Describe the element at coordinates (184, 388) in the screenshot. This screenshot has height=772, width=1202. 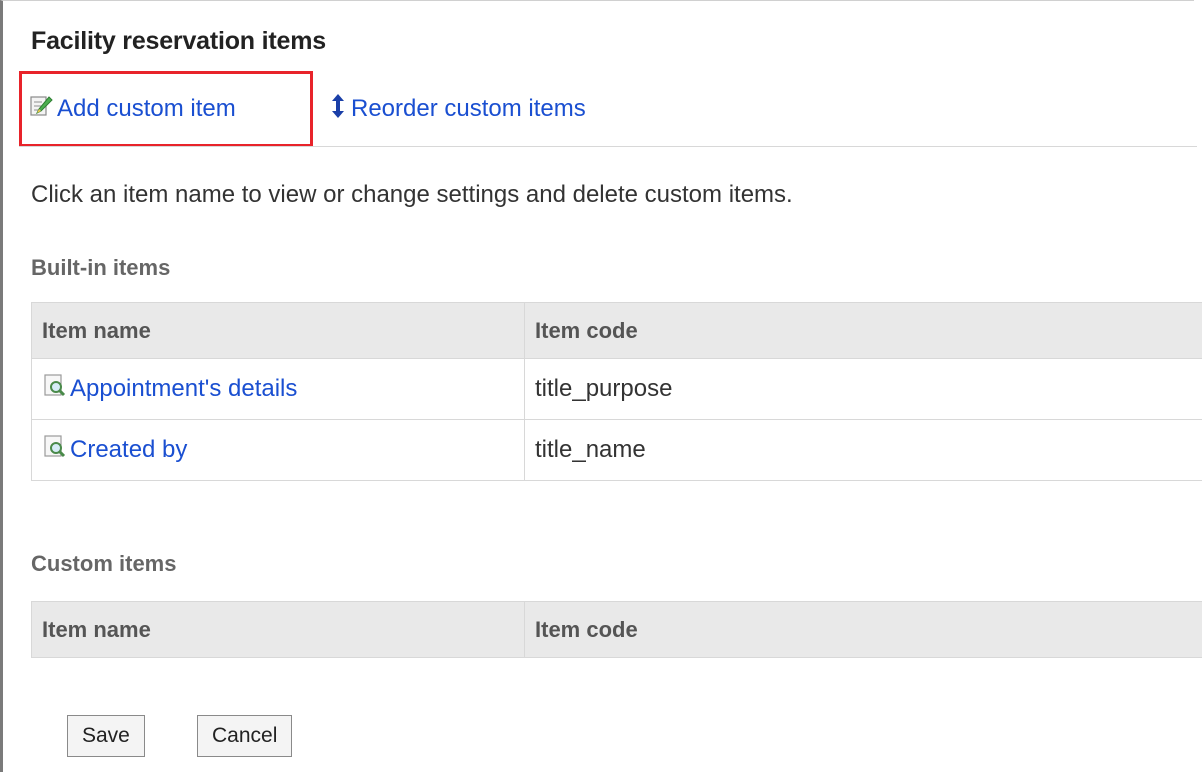
I see `item-name-label: Appointment's details` at that location.